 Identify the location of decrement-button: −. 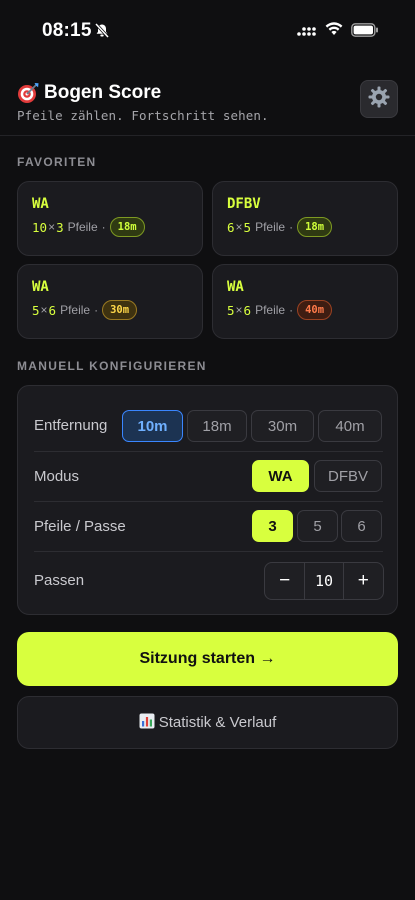
(284, 581).